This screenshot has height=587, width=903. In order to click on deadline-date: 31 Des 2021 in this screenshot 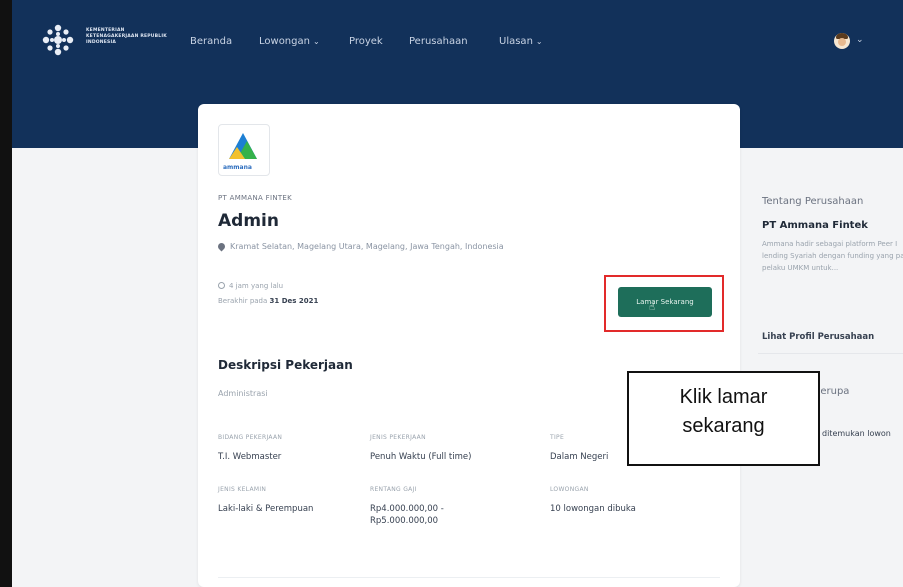, I will do `click(294, 301)`.